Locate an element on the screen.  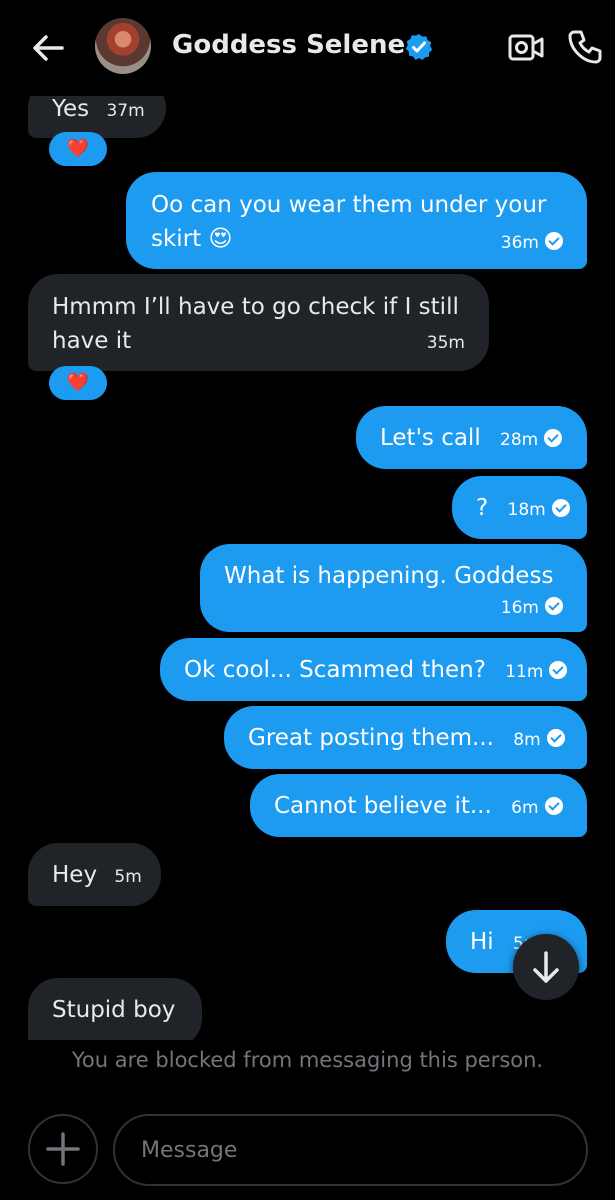
message-incoming: Hey 5m is located at coordinates (94, 874).